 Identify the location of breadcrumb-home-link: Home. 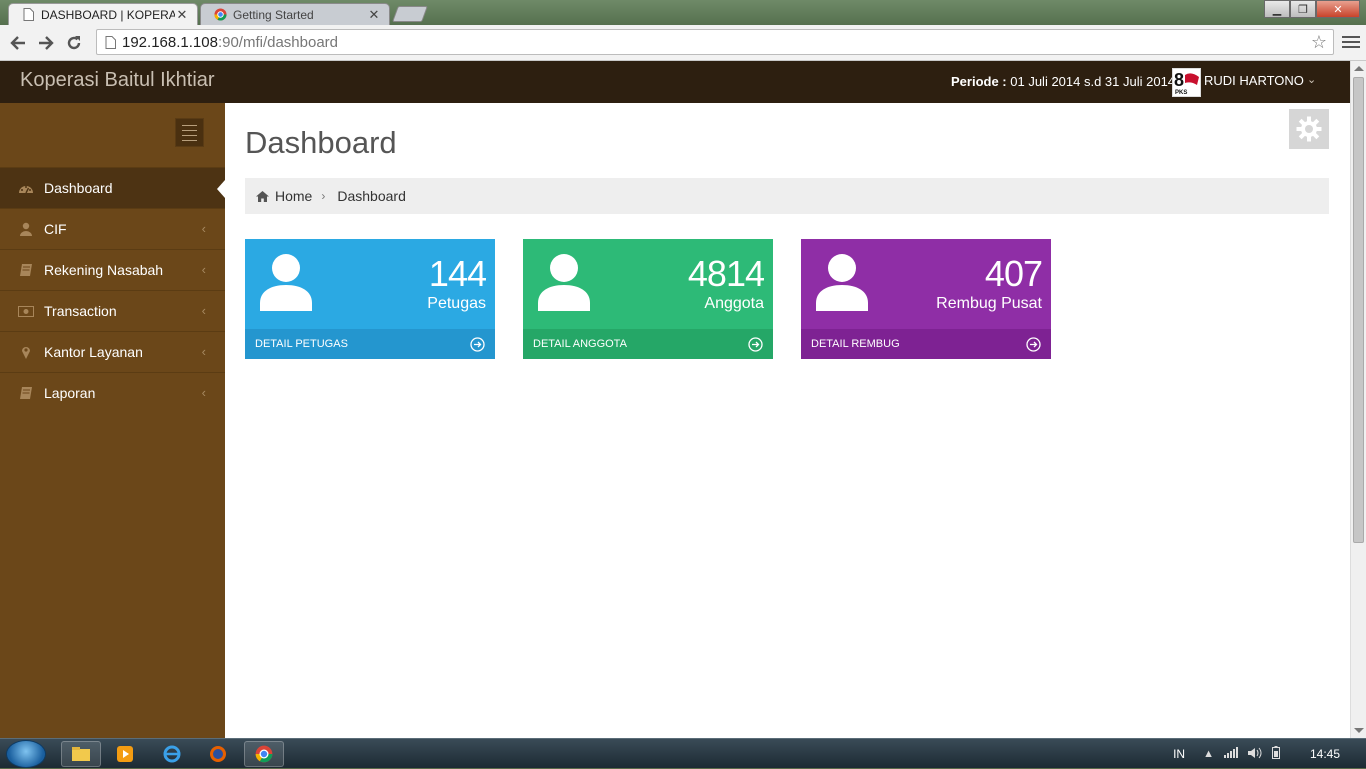
(293, 196).